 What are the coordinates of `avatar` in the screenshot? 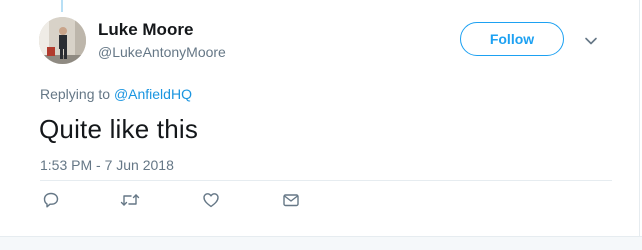 It's located at (62, 40).